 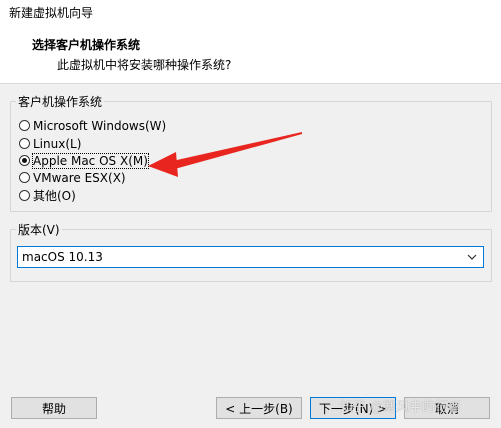 What do you see at coordinates (86, 45) in the screenshot?
I see `page-title: 选择客户机操作系统` at bounding box center [86, 45].